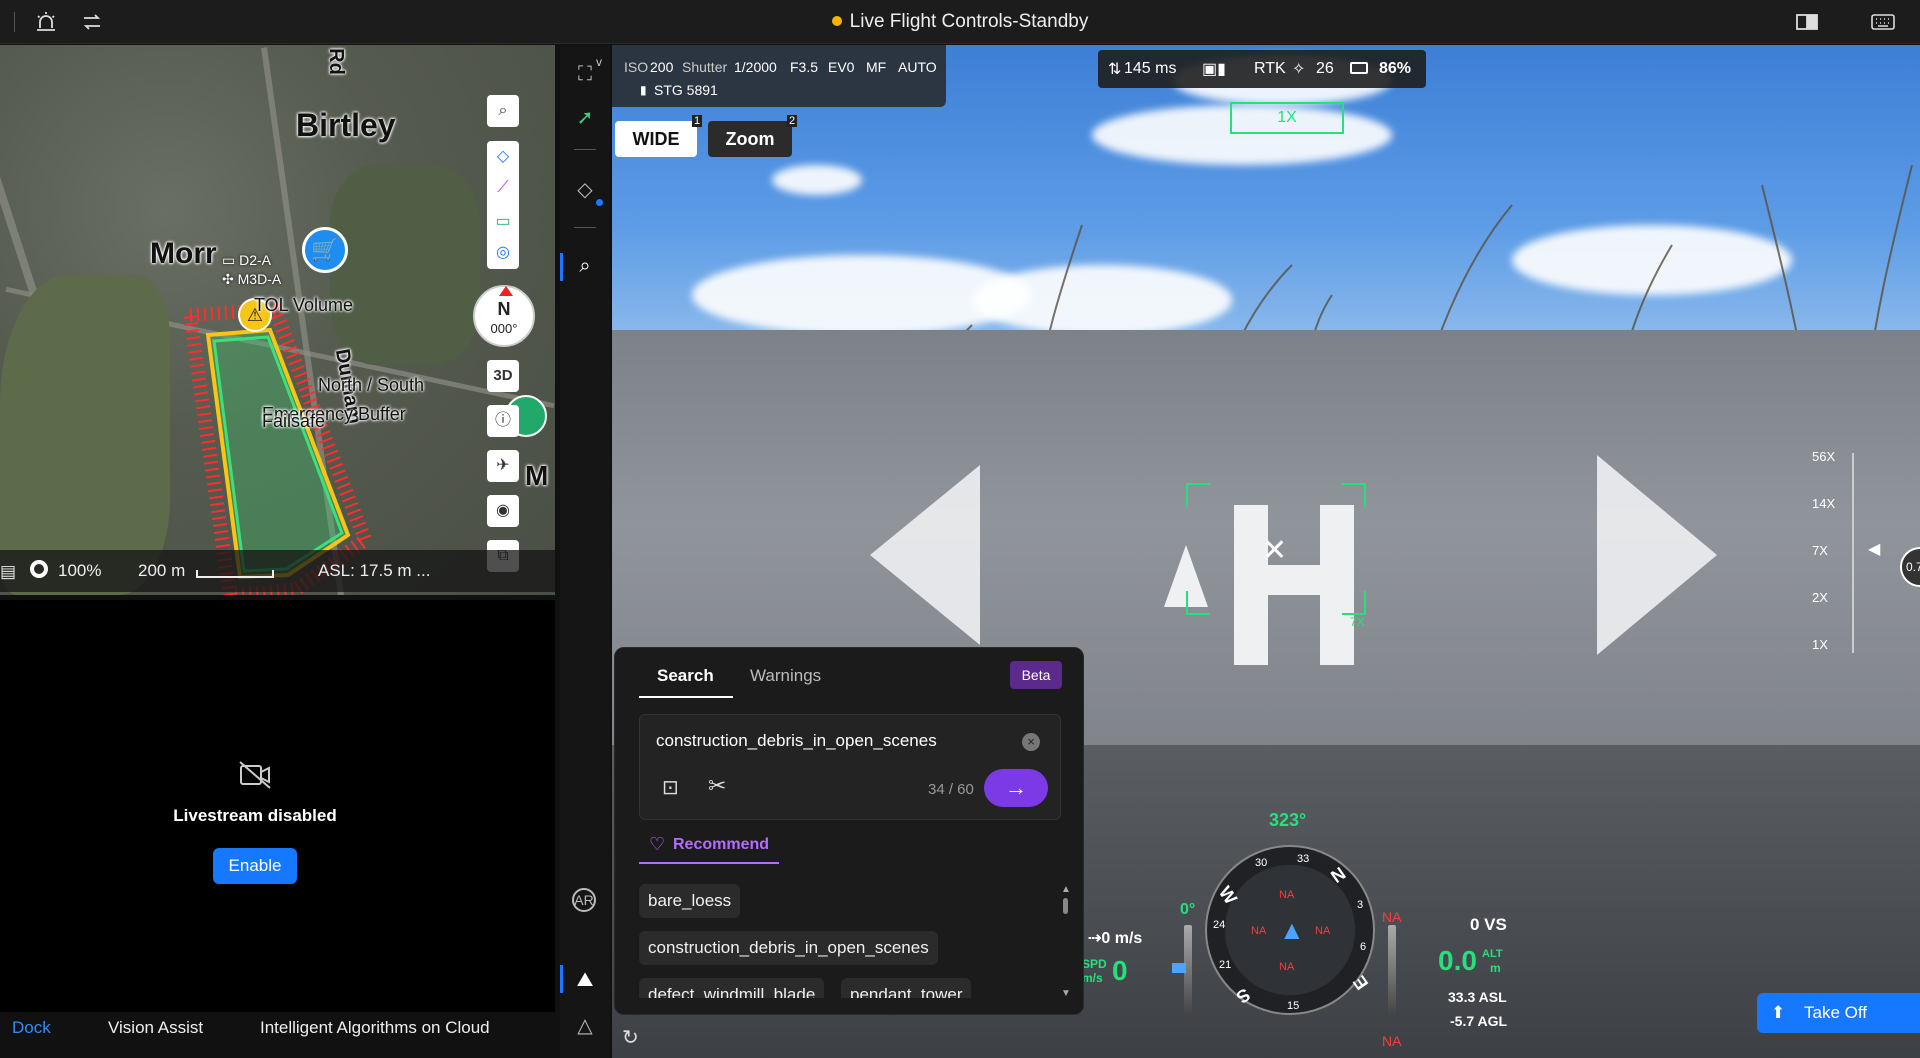 This screenshot has height=1058, width=1920. I want to click on lens-zoom-button: Zoom, so click(750, 139).